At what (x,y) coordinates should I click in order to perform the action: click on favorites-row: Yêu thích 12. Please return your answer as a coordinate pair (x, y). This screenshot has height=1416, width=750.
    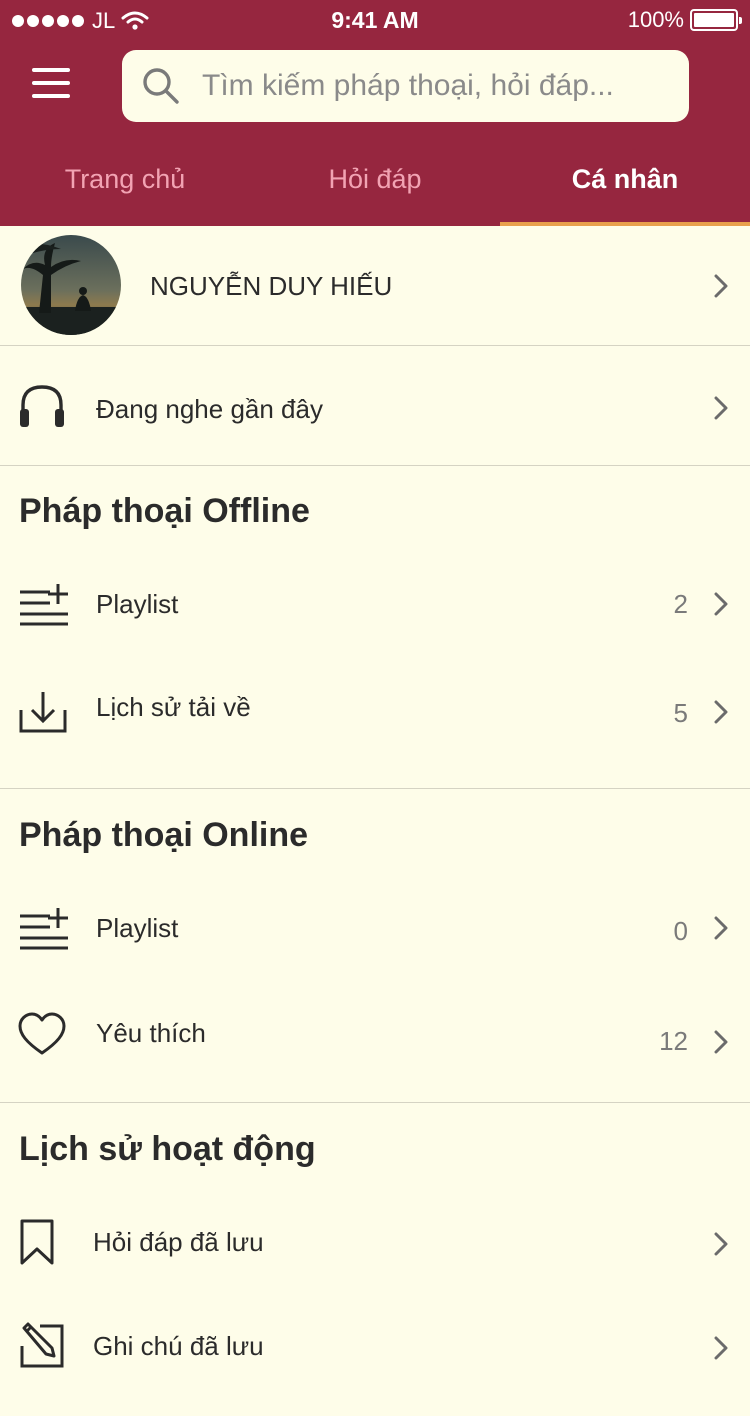
    Looking at the image, I should click on (375, 1034).